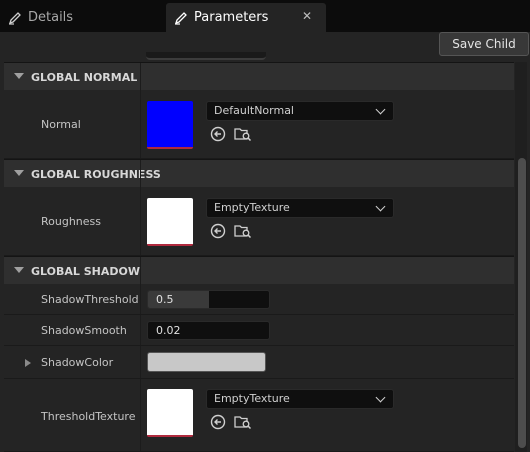 The width and height of the screenshot is (530, 452). What do you see at coordinates (206, 56) in the screenshot?
I see `partial-field` at bounding box center [206, 56].